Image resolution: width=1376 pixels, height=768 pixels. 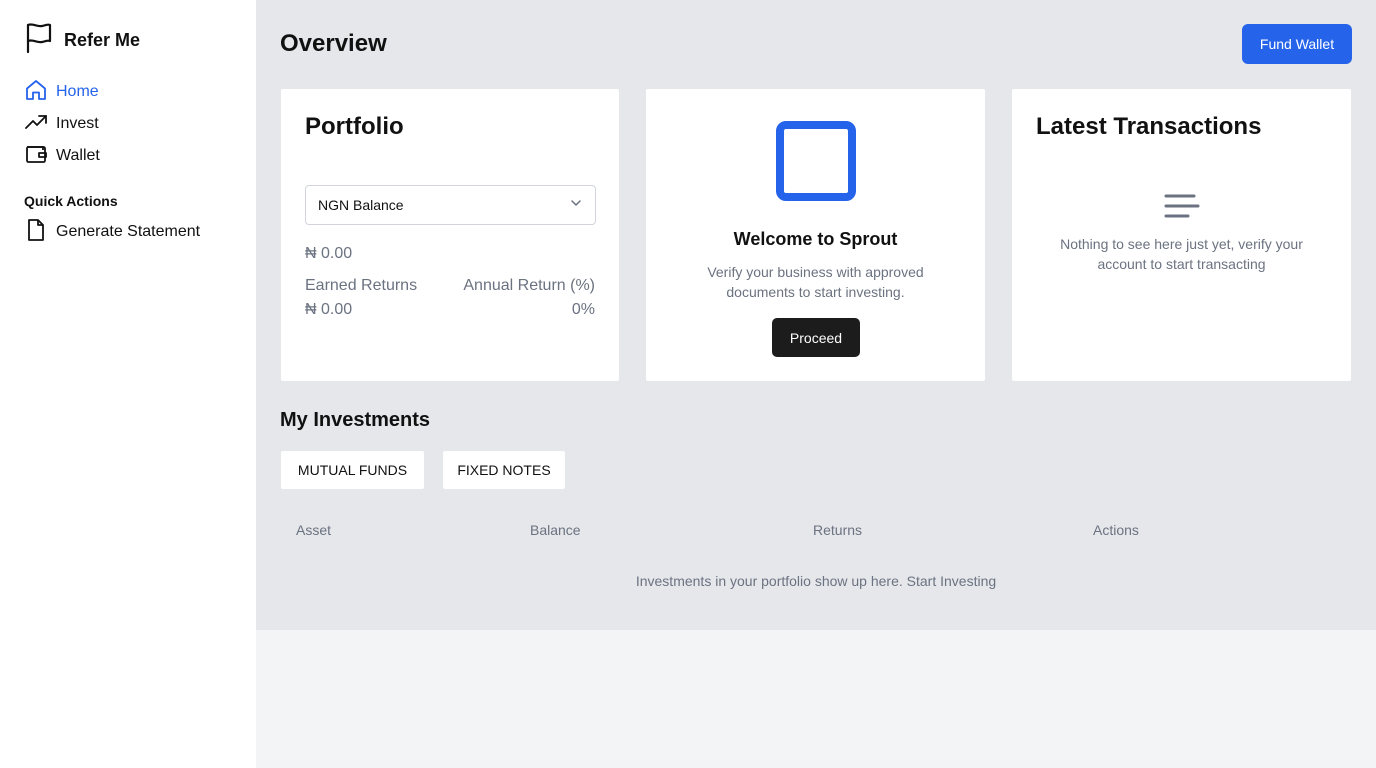 What do you see at coordinates (314, 530) in the screenshot?
I see `column-header-asset: Asset` at bounding box center [314, 530].